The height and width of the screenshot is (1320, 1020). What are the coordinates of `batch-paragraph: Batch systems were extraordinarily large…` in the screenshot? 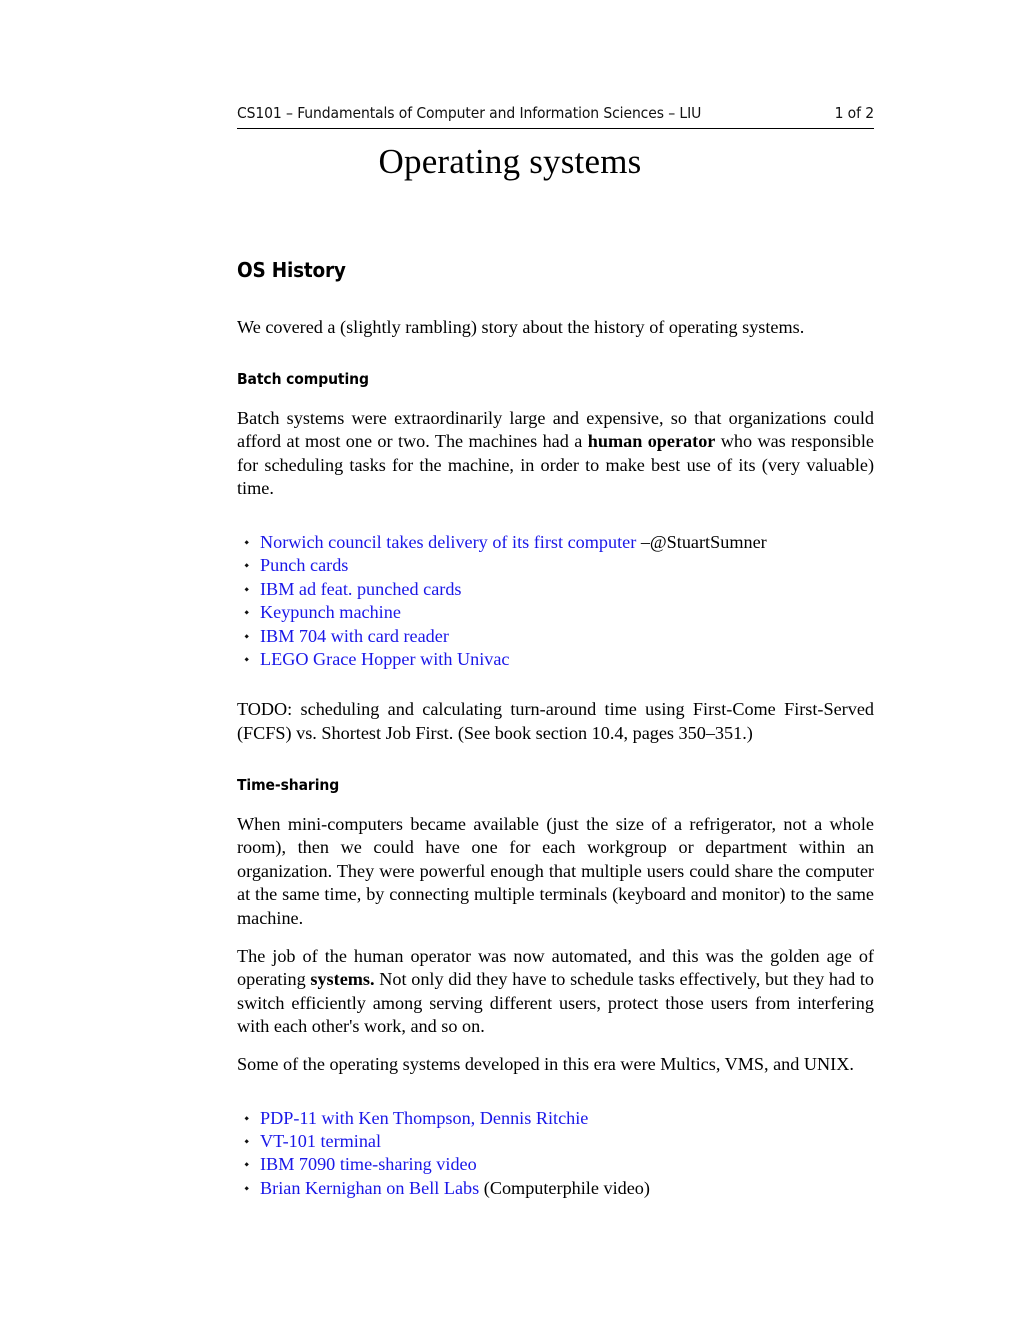 It's located at (555, 454).